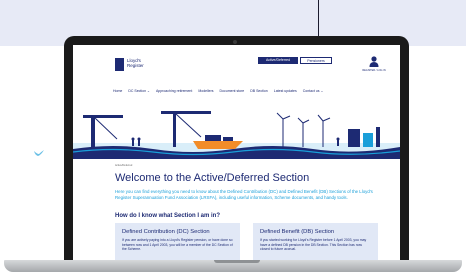 This screenshot has width=466, height=274. I want to click on nav-modellers: Modellers, so click(205, 91).